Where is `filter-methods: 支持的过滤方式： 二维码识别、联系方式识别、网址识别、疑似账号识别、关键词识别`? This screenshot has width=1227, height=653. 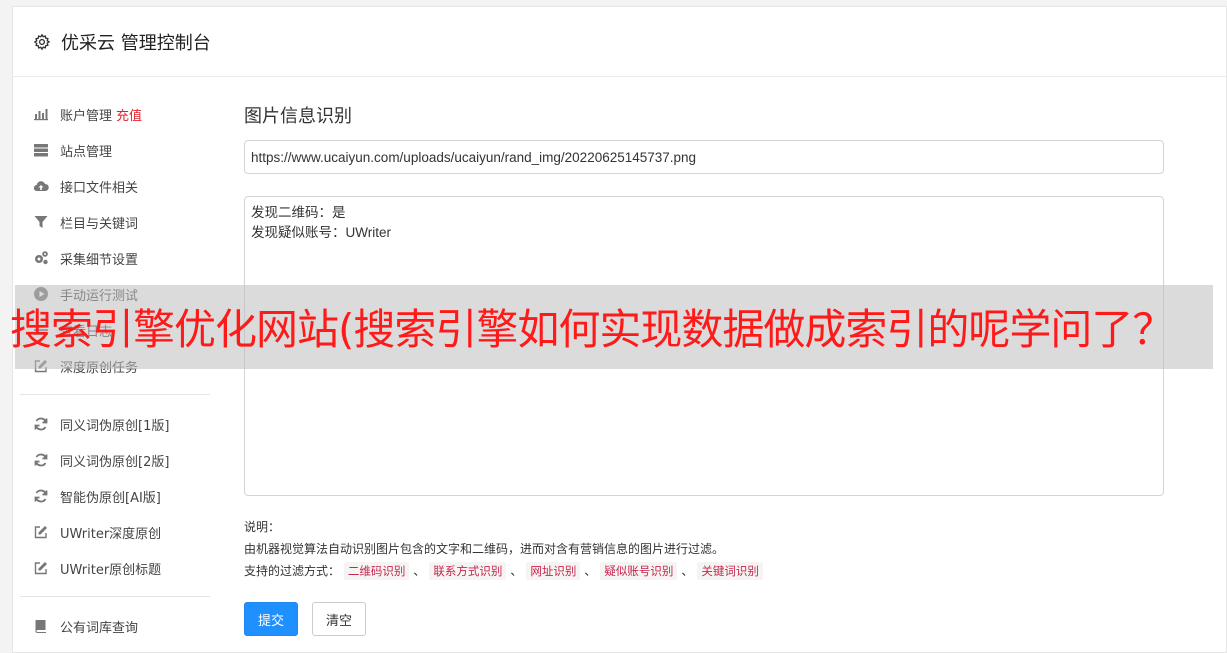
filter-methods: 支持的过滤方式： 二维码识别、联系方式识别、网址识别、疑似账号识别、关键词识别 is located at coordinates (503, 571).